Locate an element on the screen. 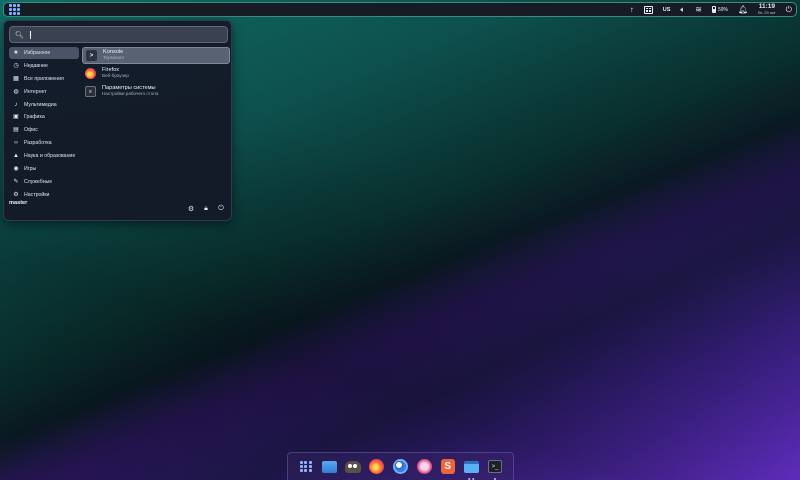  folder-icon is located at coordinates (329, 466).